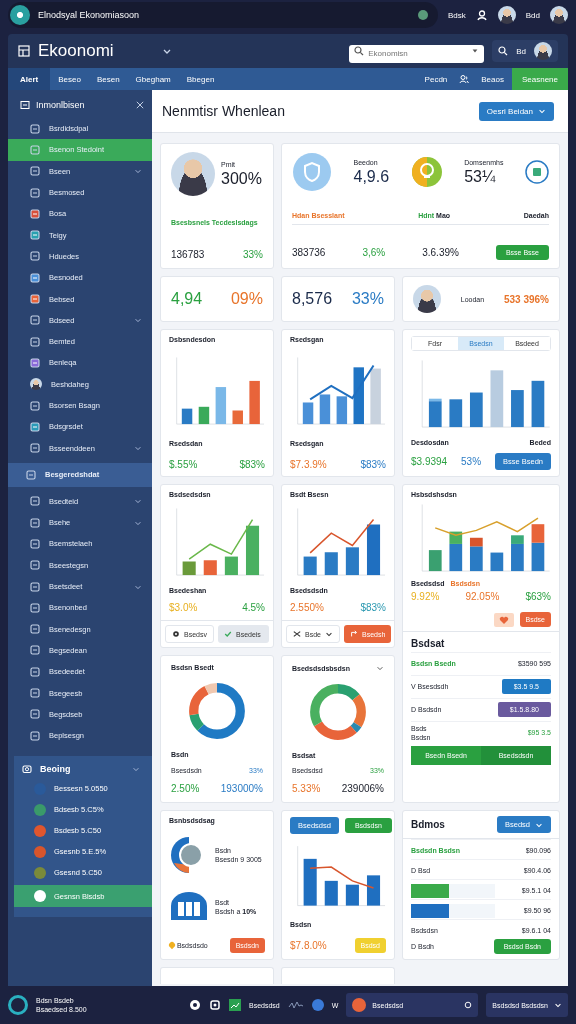 Image resolution: width=576 pixels, height=1024 pixels. I want to click on nav-tab: Beseo, so click(69, 79).